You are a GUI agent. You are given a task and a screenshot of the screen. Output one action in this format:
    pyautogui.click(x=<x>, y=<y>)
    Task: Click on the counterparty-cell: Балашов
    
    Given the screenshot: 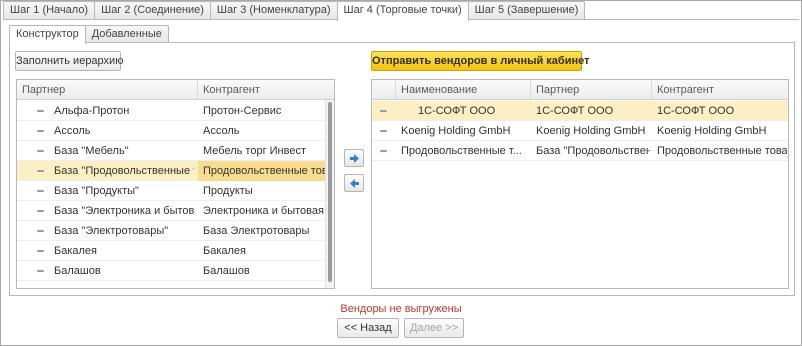 What is the action you would take?
    pyautogui.click(x=226, y=271)
    